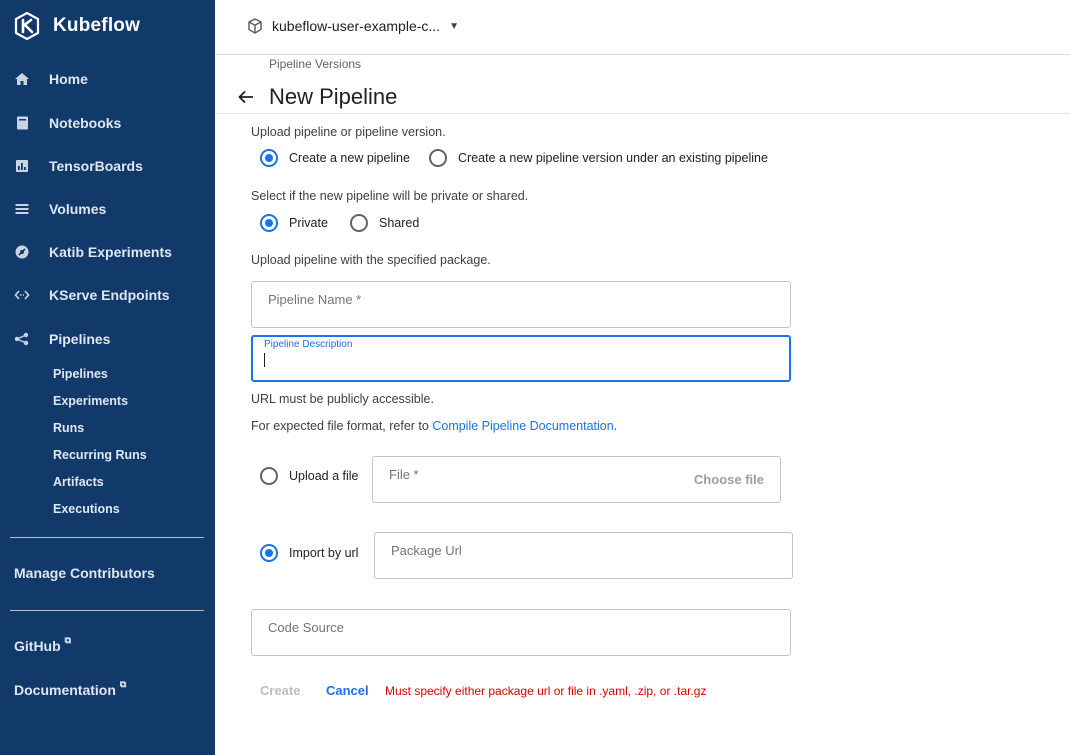 This screenshot has height=755, width=1070. What do you see at coordinates (642, 113) in the screenshot?
I see `header-divider` at bounding box center [642, 113].